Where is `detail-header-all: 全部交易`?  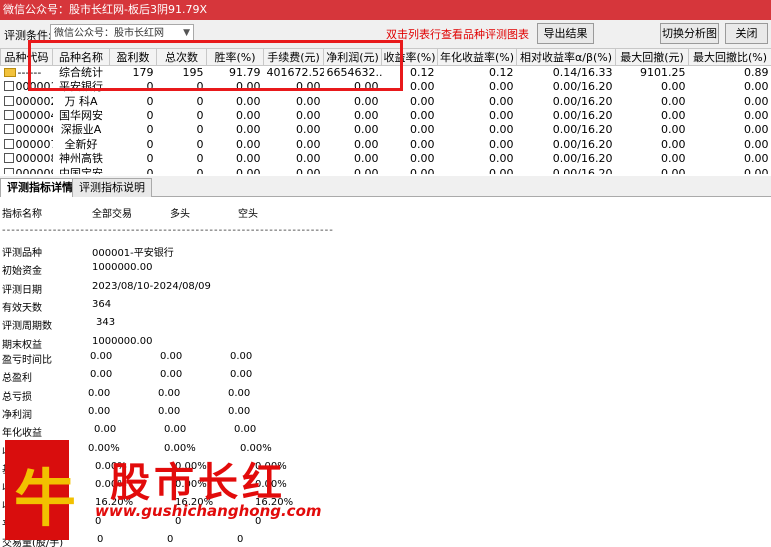 detail-header-all: 全部交易 is located at coordinates (112, 214).